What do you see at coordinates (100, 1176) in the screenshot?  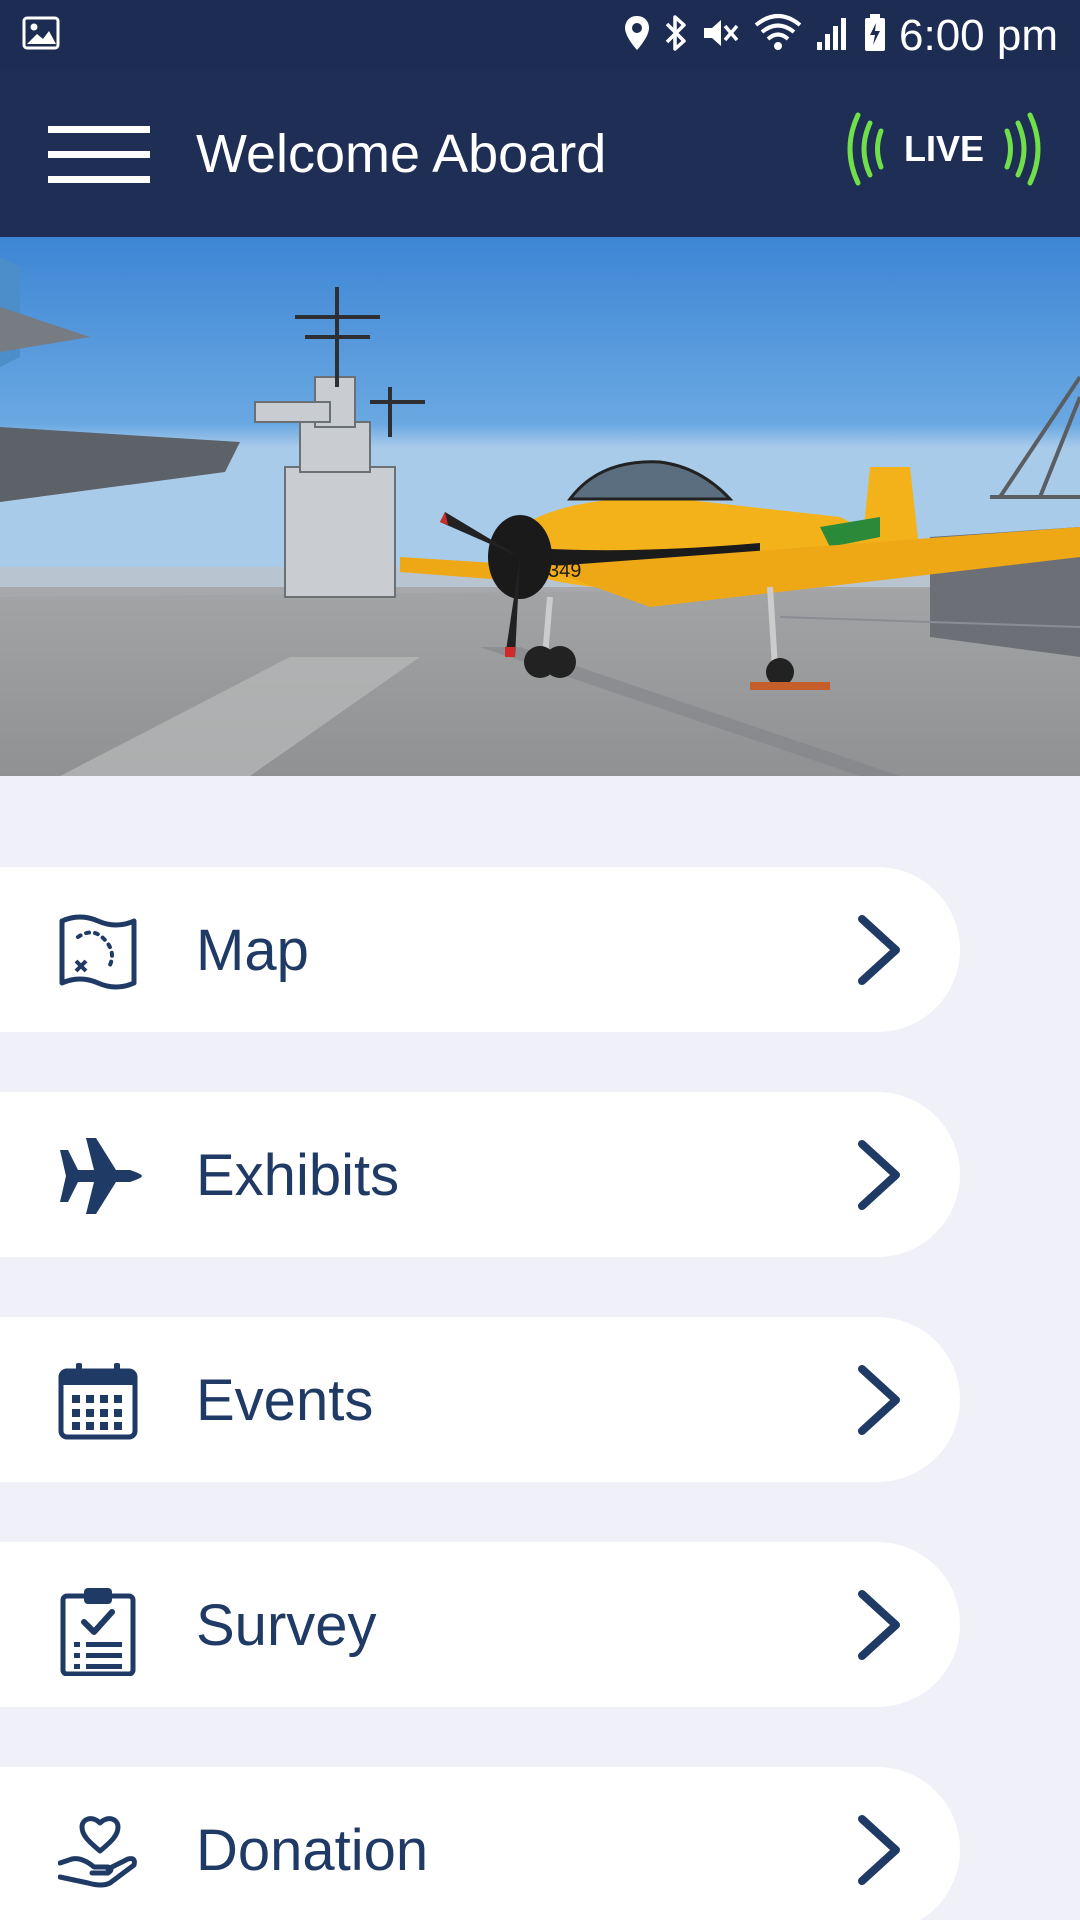 I see `airplane-icon` at bounding box center [100, 1176].